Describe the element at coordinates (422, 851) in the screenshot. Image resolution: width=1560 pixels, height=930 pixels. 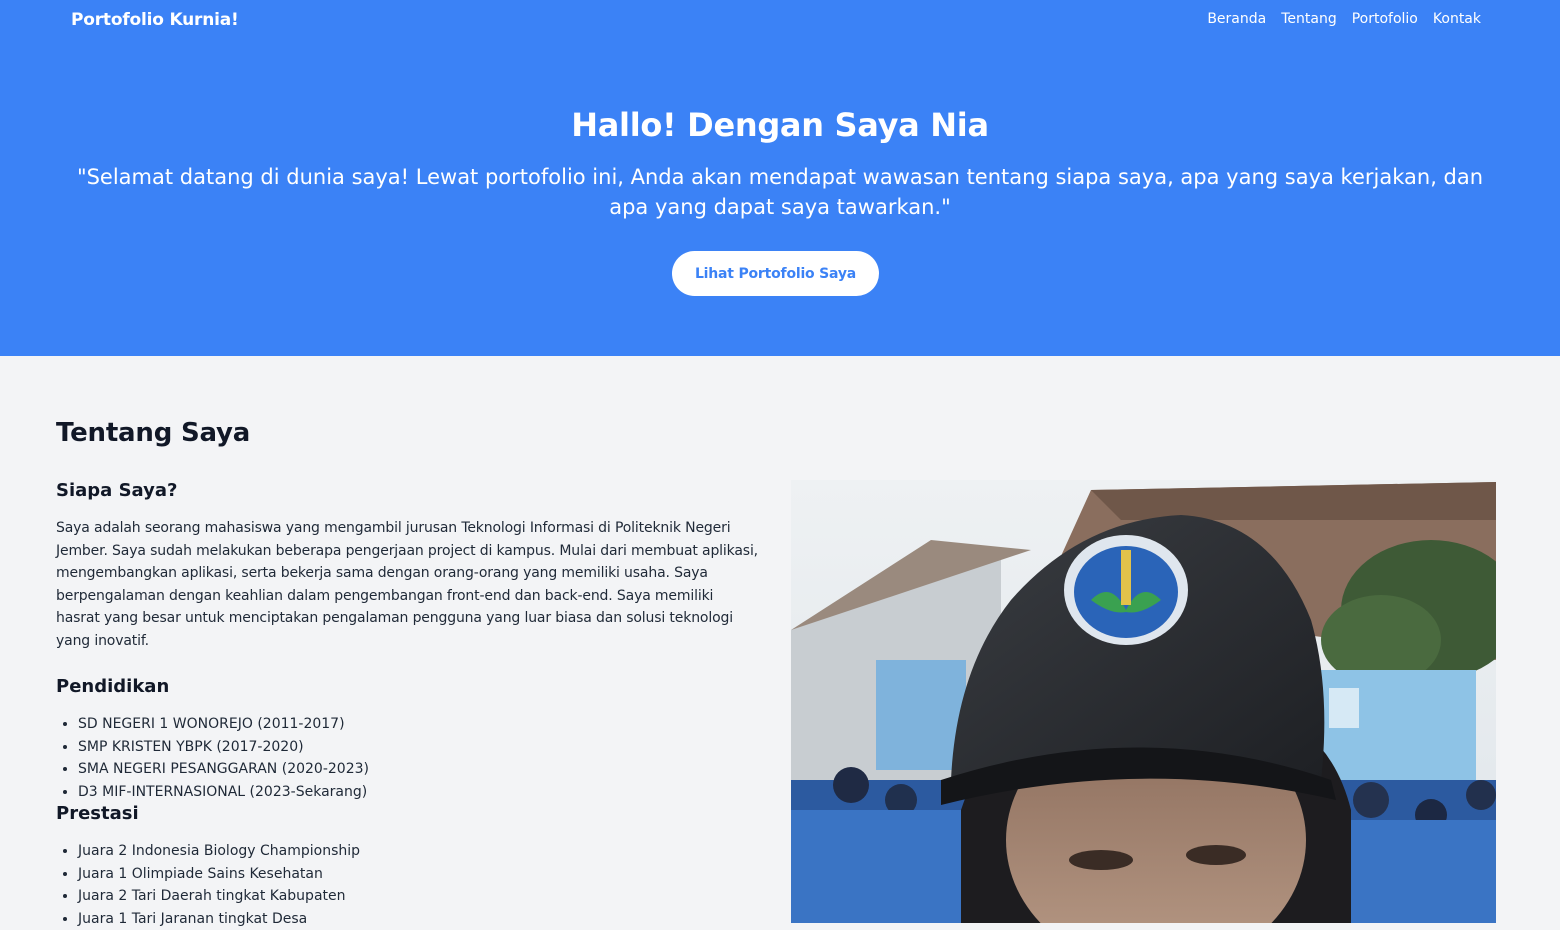
I see `achievement-item: Juara 2 Indonesia Biology Championship` at that location.